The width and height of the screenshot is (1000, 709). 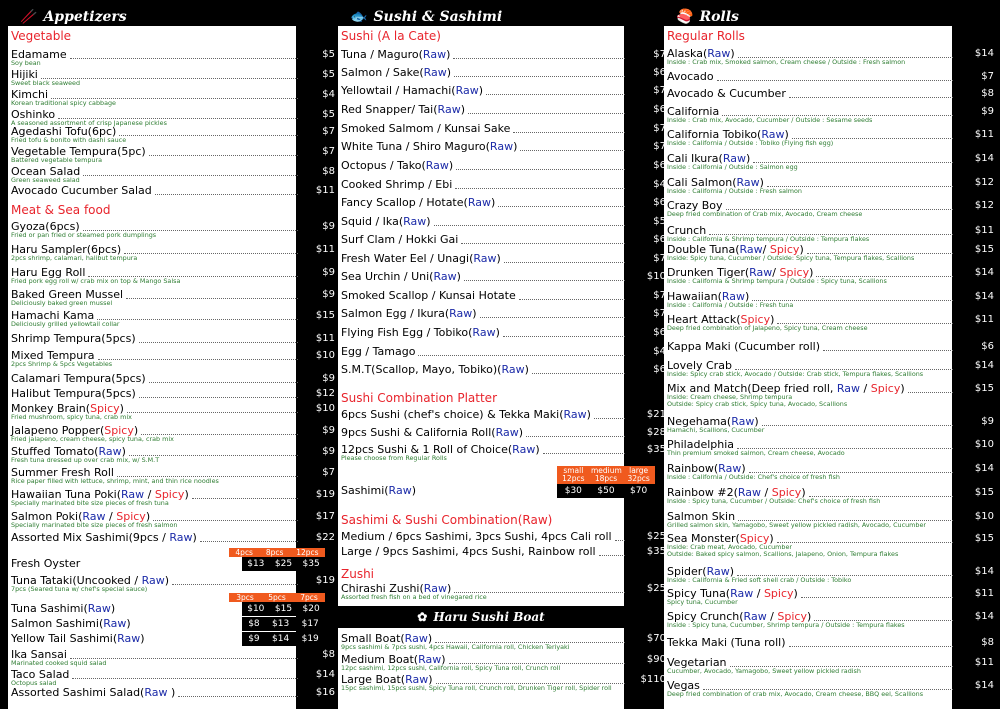 I want to click on item-price: $8, so click(x=987, y=642).